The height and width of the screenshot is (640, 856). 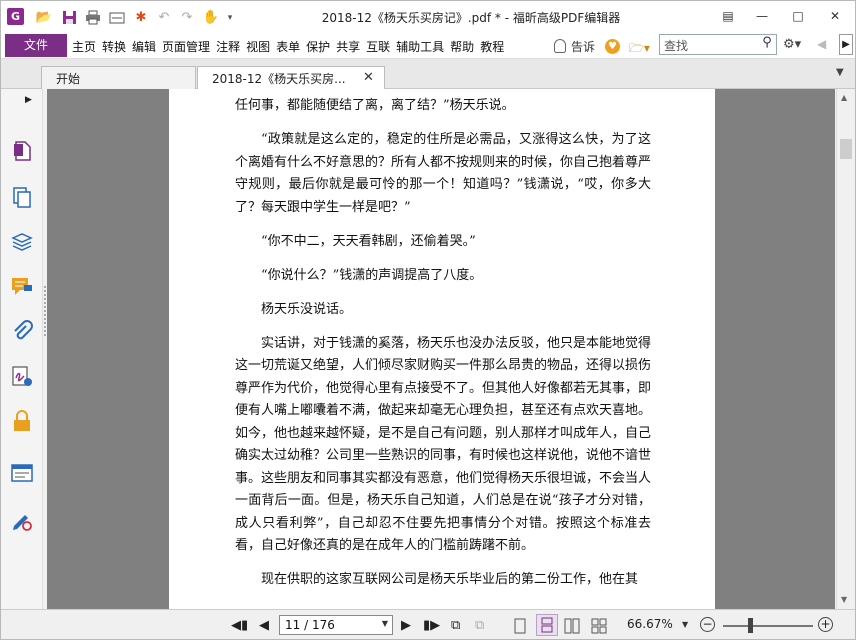 I want to click on zoom-slider-thumb, so click(x=750, y=625).